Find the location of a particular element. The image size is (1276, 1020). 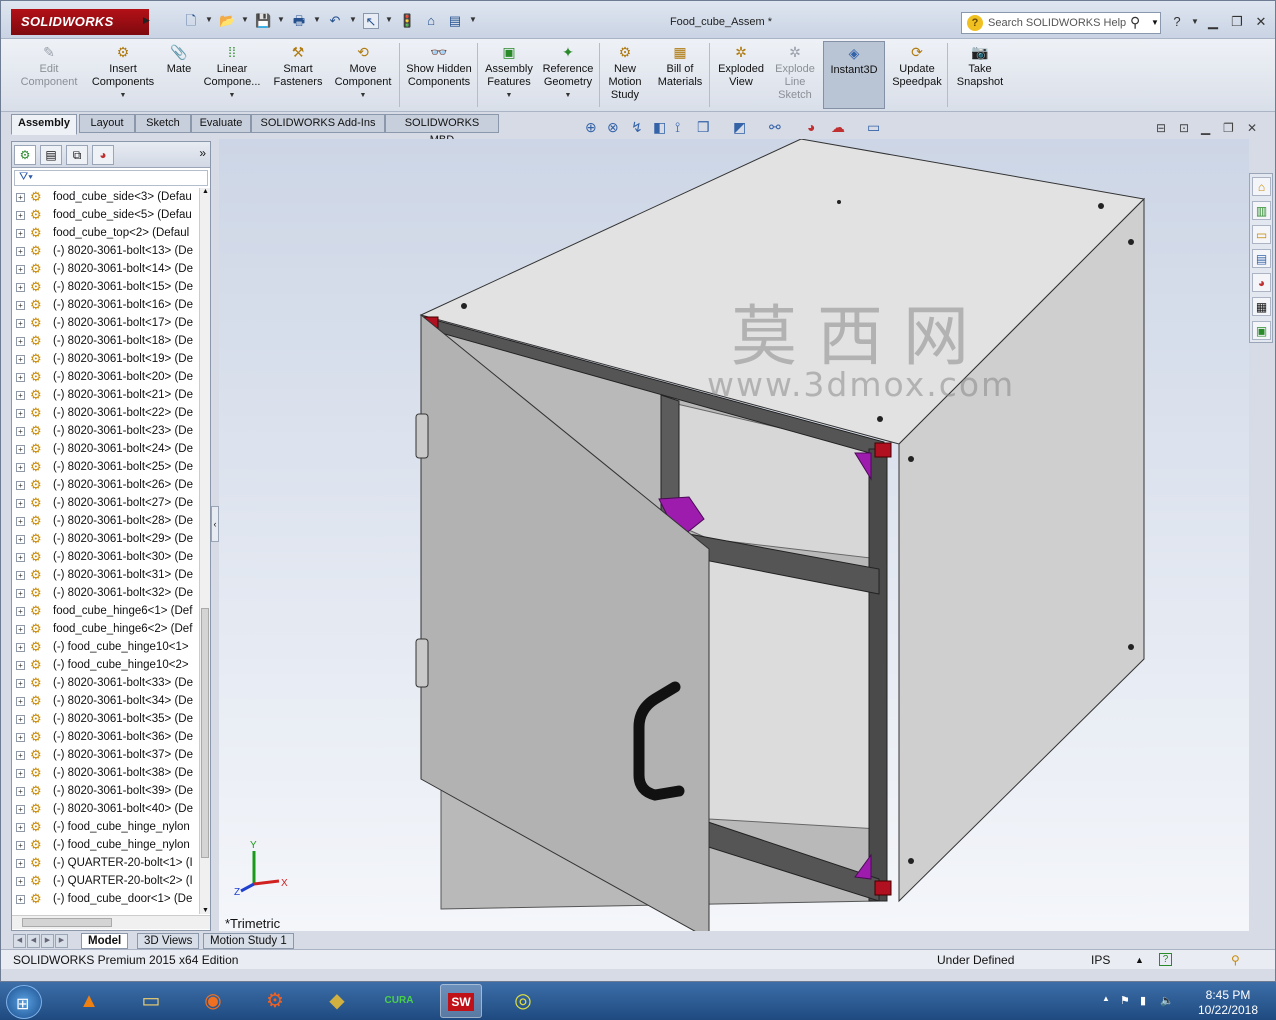

tree-vertical-scrollbar: ▲ ▼ is located at coordinates (204, 551).